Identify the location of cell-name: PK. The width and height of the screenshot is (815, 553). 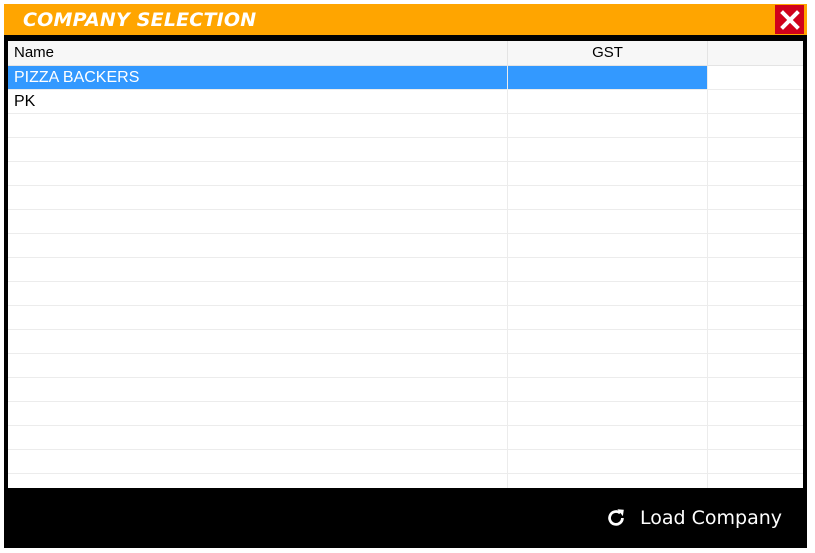
(258, 101).